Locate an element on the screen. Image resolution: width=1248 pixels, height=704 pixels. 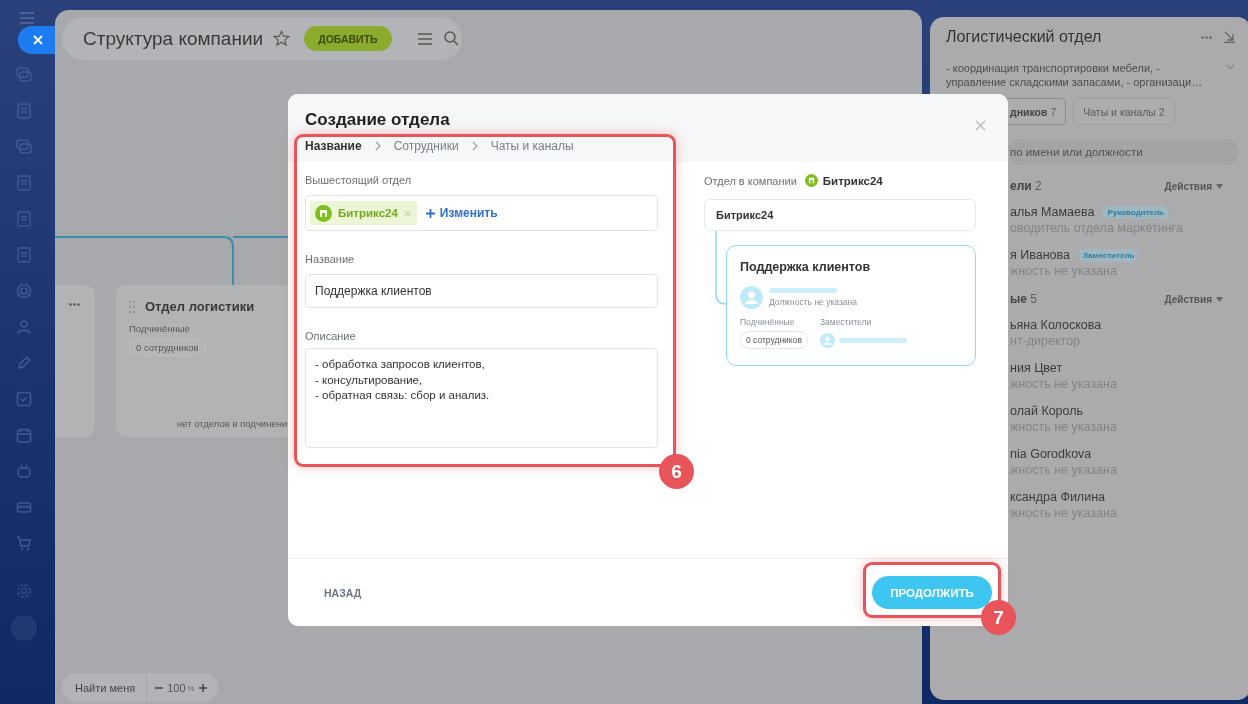
person-name: алья Мамаева is located at coordinates (1052, 212).